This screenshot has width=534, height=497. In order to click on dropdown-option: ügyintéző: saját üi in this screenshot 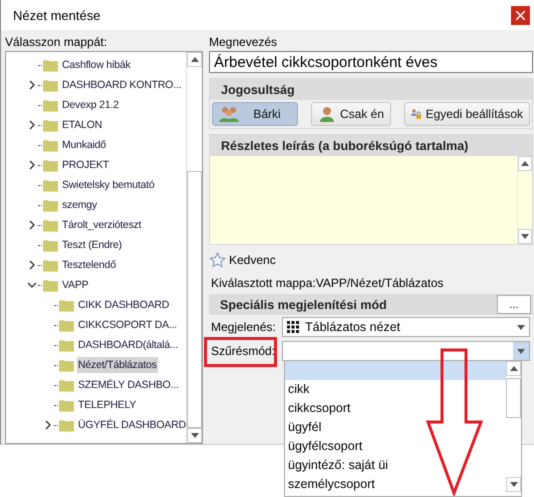, I will do `click(395, 465)`.